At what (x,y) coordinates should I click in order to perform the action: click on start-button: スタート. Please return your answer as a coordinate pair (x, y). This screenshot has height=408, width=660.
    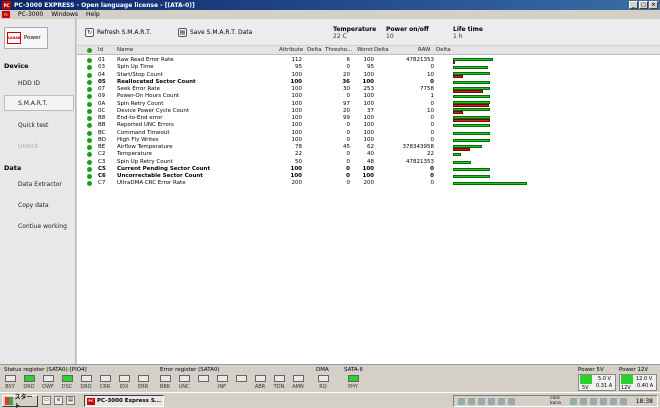
    Looking at the image, I should click on (20, 401).